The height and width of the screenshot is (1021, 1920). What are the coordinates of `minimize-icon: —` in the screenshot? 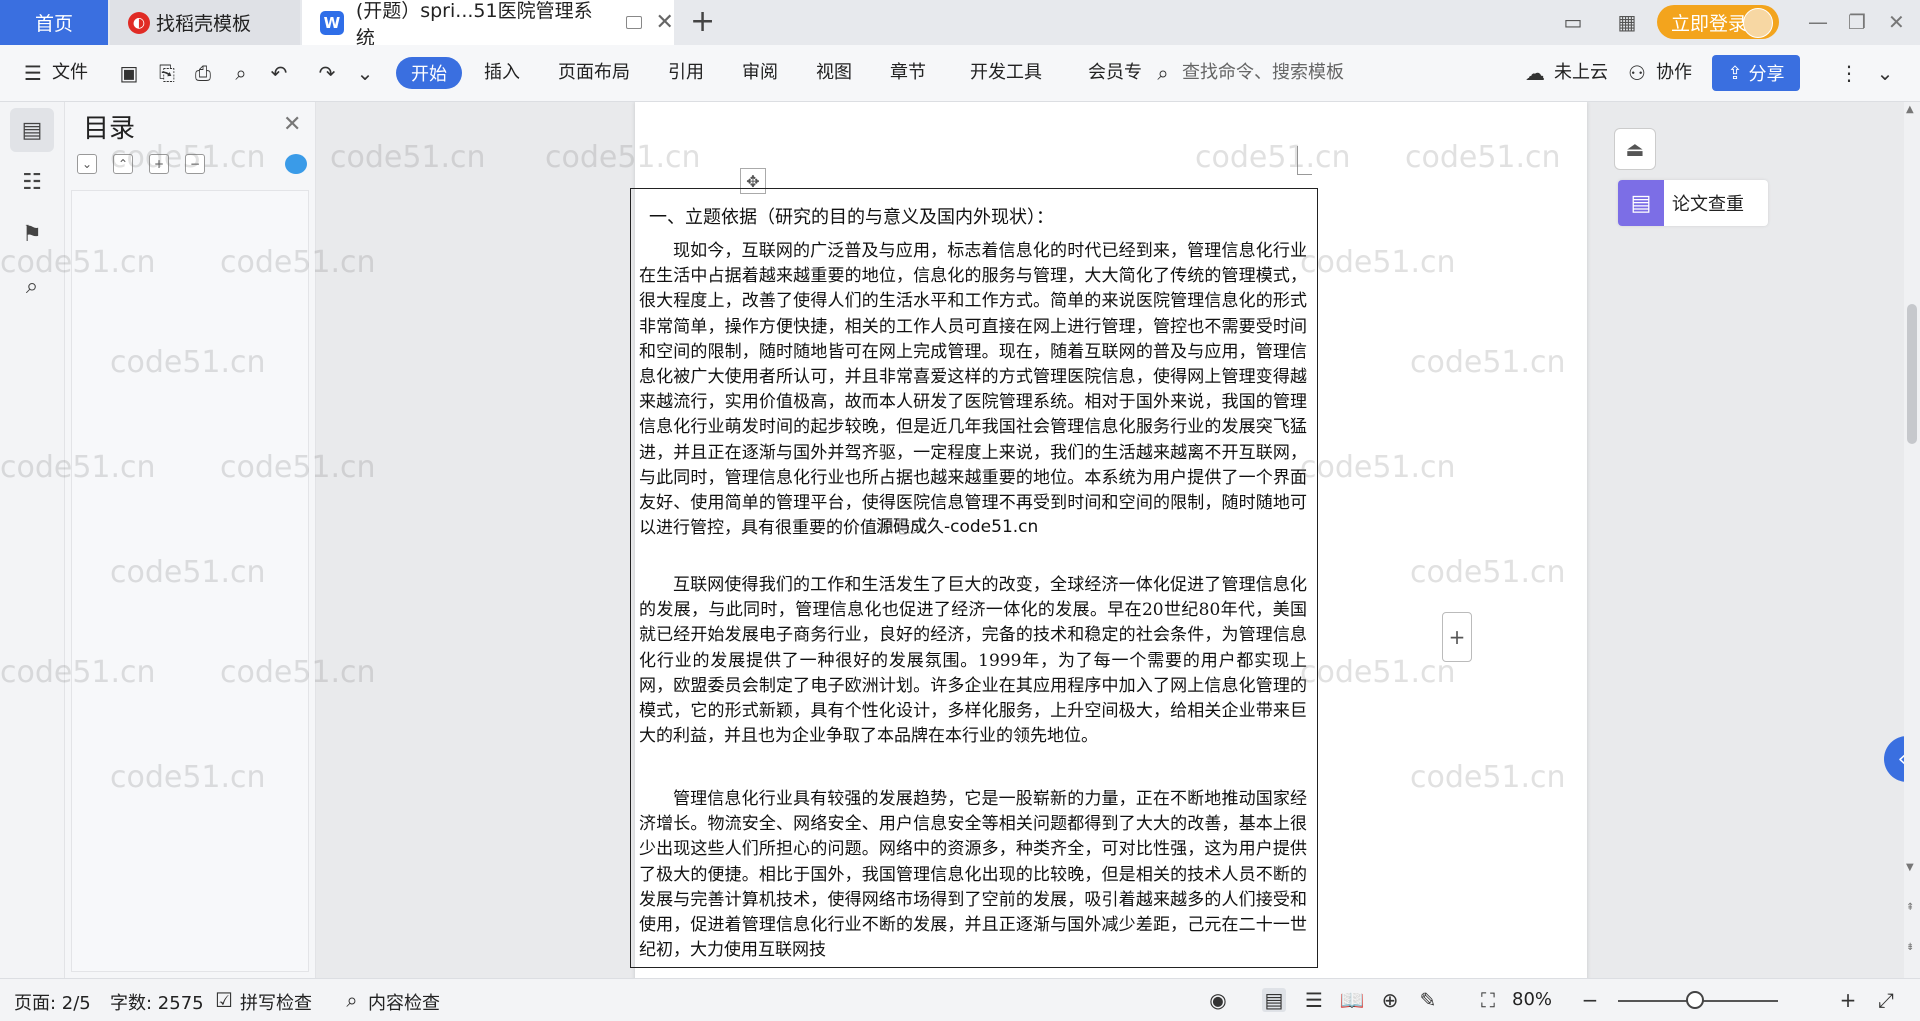 It's located at (1818, 22).